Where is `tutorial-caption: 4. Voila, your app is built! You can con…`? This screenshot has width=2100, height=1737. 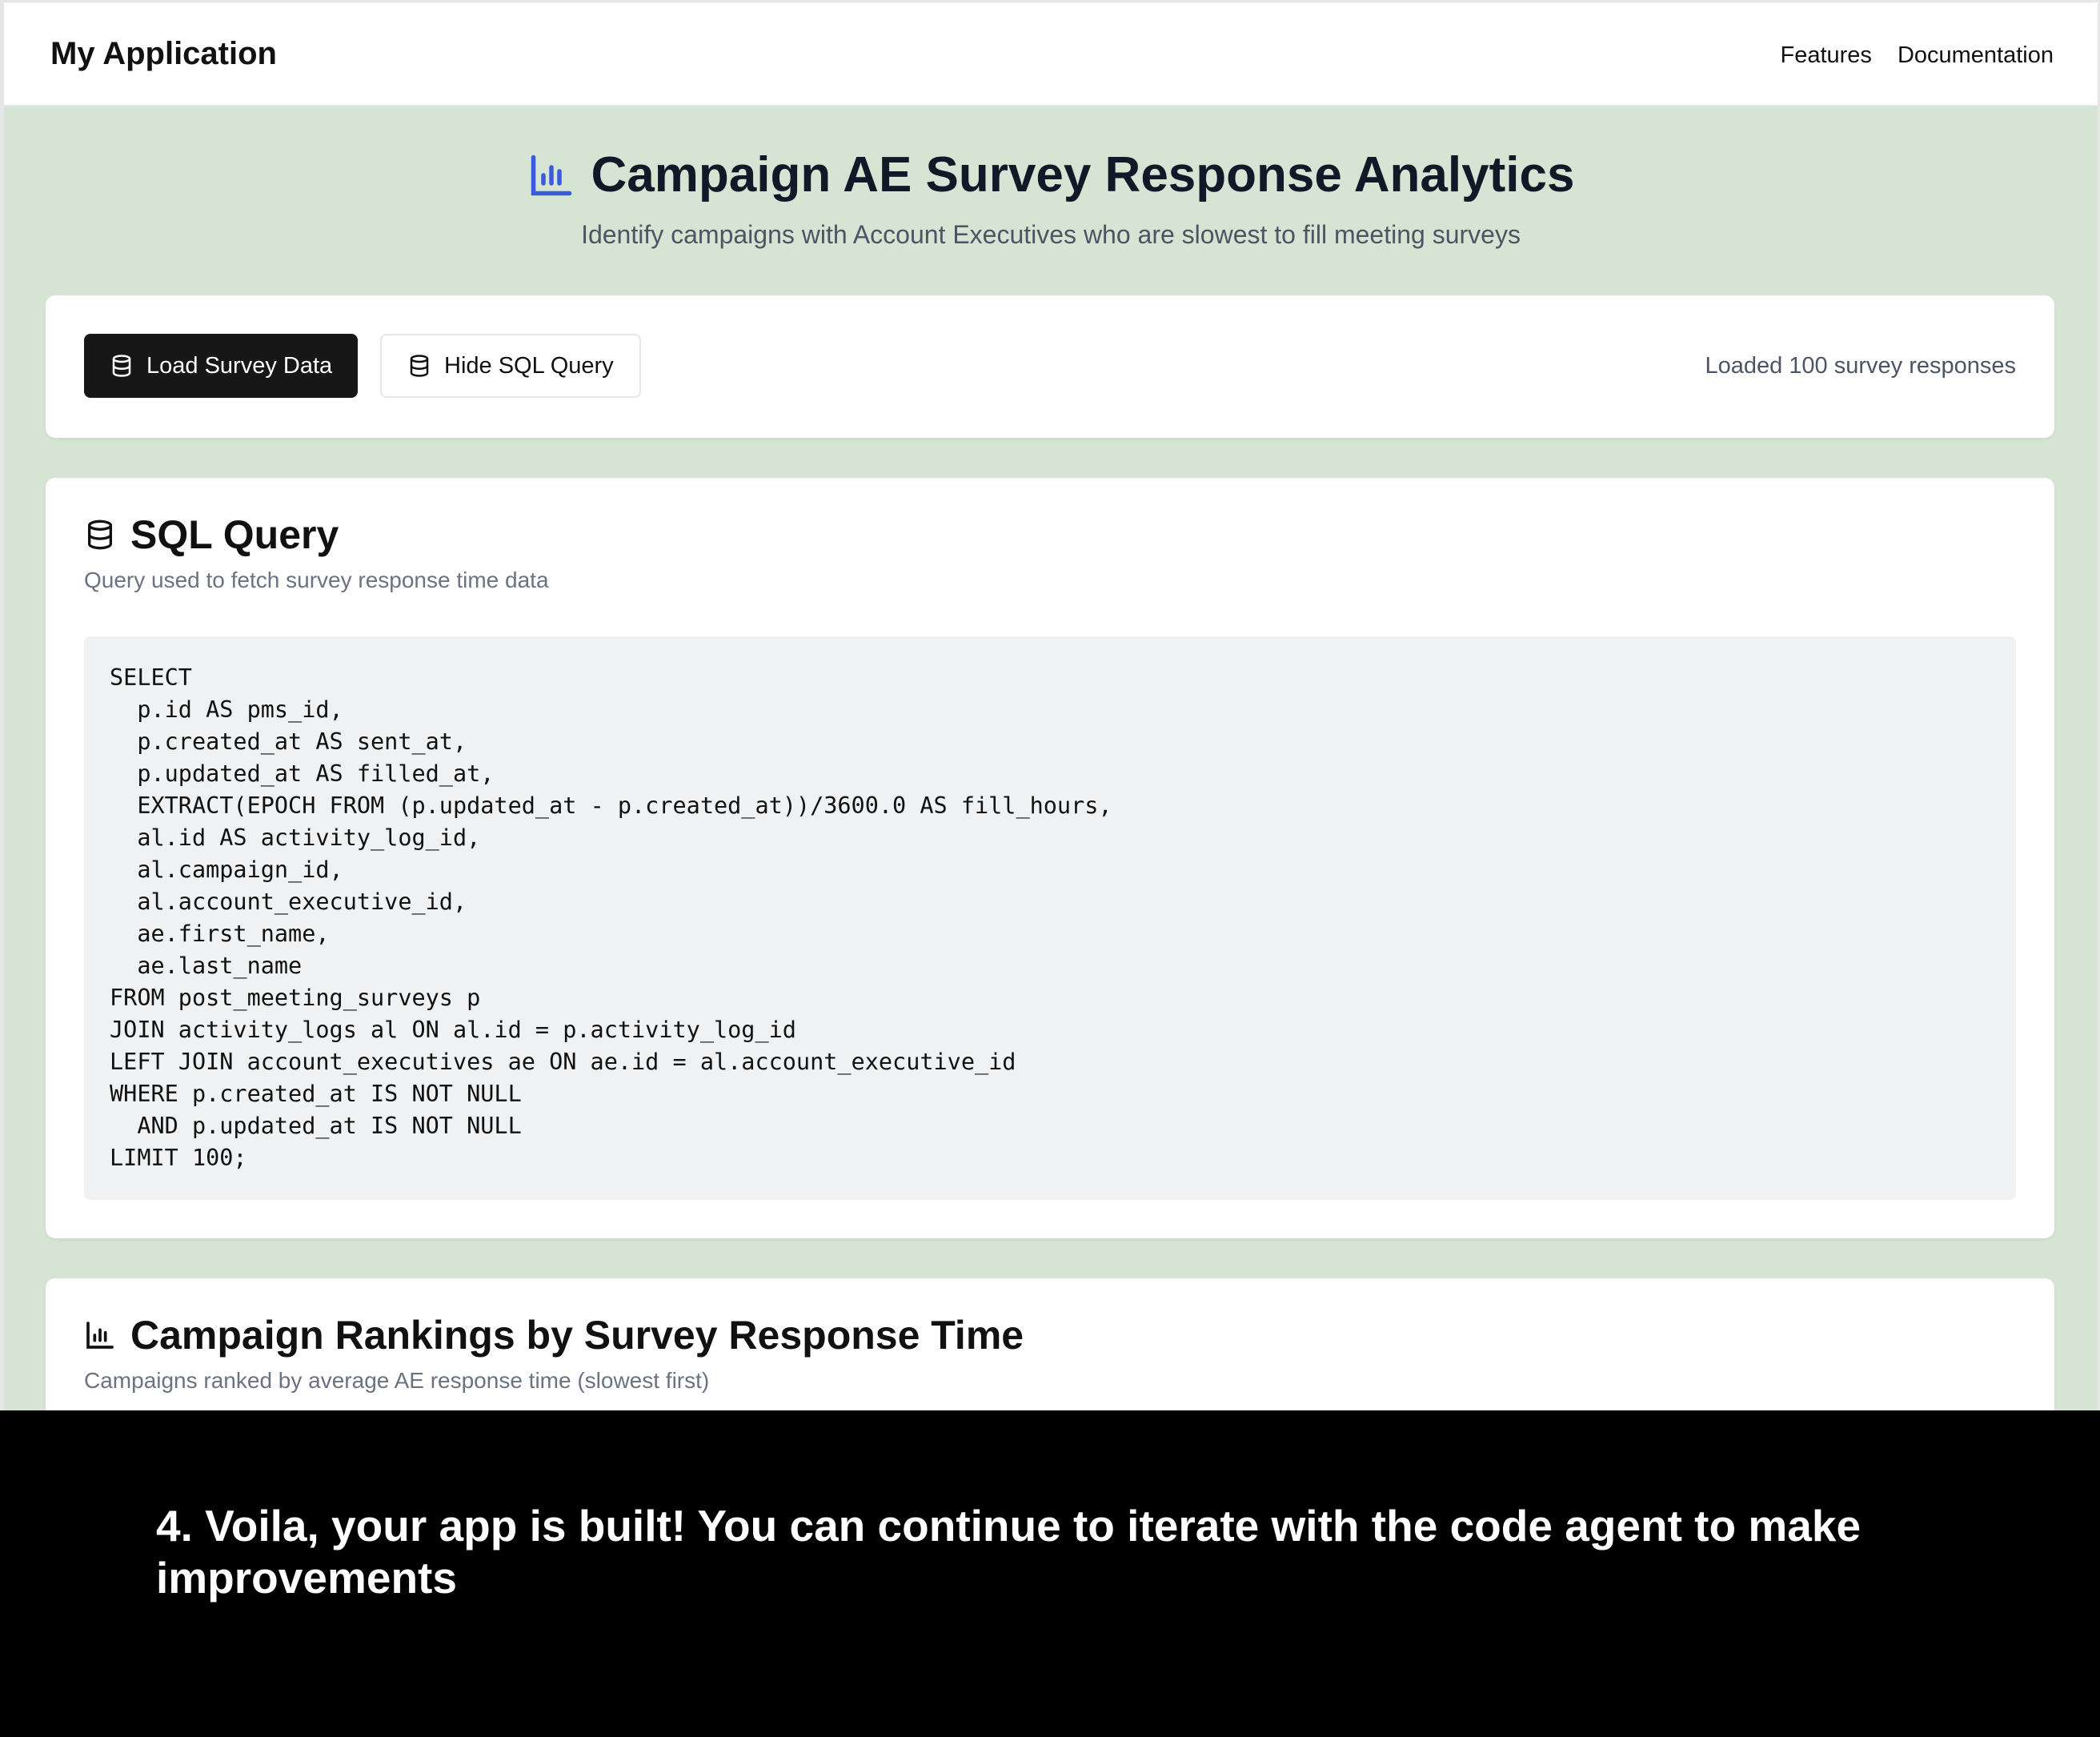
tutorial-caption: 4. Voila, your app is built! You can con… is located at coordinates (1009, 1552).